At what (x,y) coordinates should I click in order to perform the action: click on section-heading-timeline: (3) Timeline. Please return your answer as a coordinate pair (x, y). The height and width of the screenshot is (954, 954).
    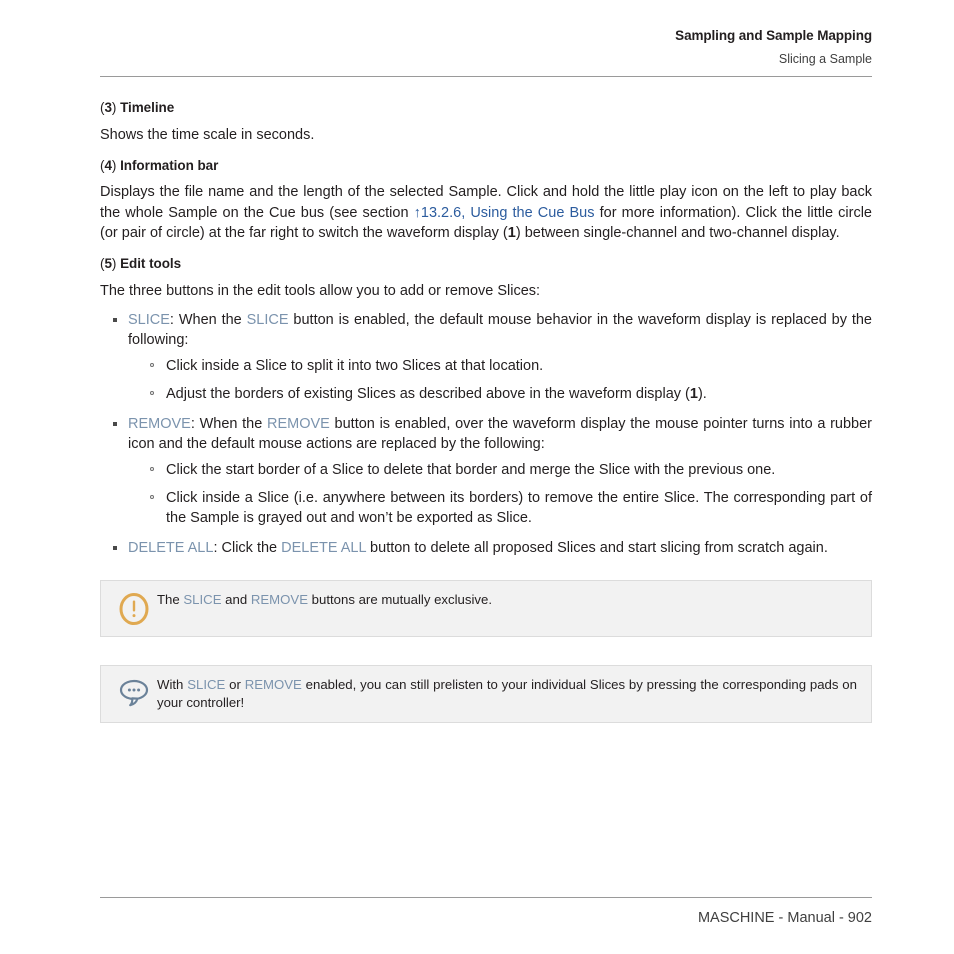
    Looking at the image, I should click on (486, 108).